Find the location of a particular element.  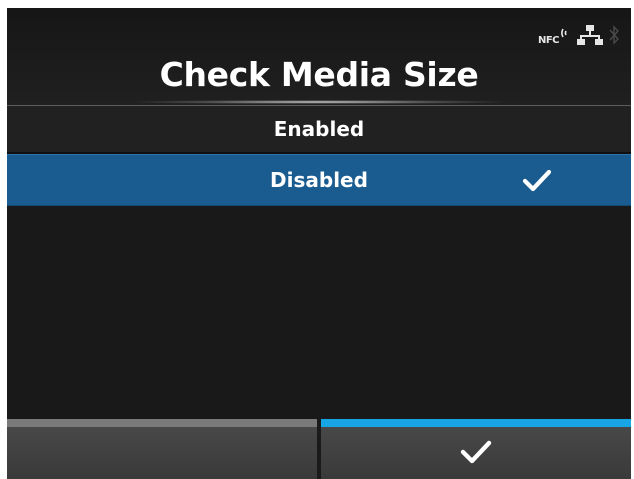

confirm-softkey-button is located at coordinates (476, 449).